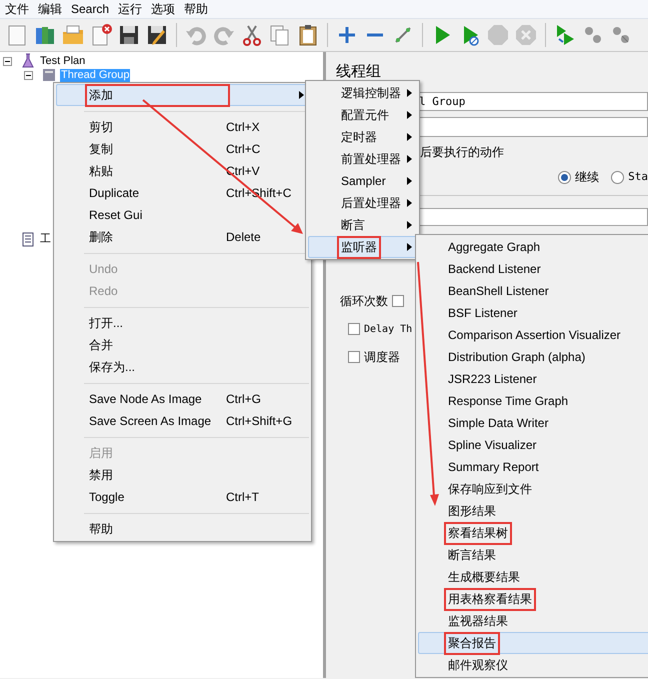 The image size is (648, 679). I want to click on menu-item: 前置处理器, so click(362, 159).